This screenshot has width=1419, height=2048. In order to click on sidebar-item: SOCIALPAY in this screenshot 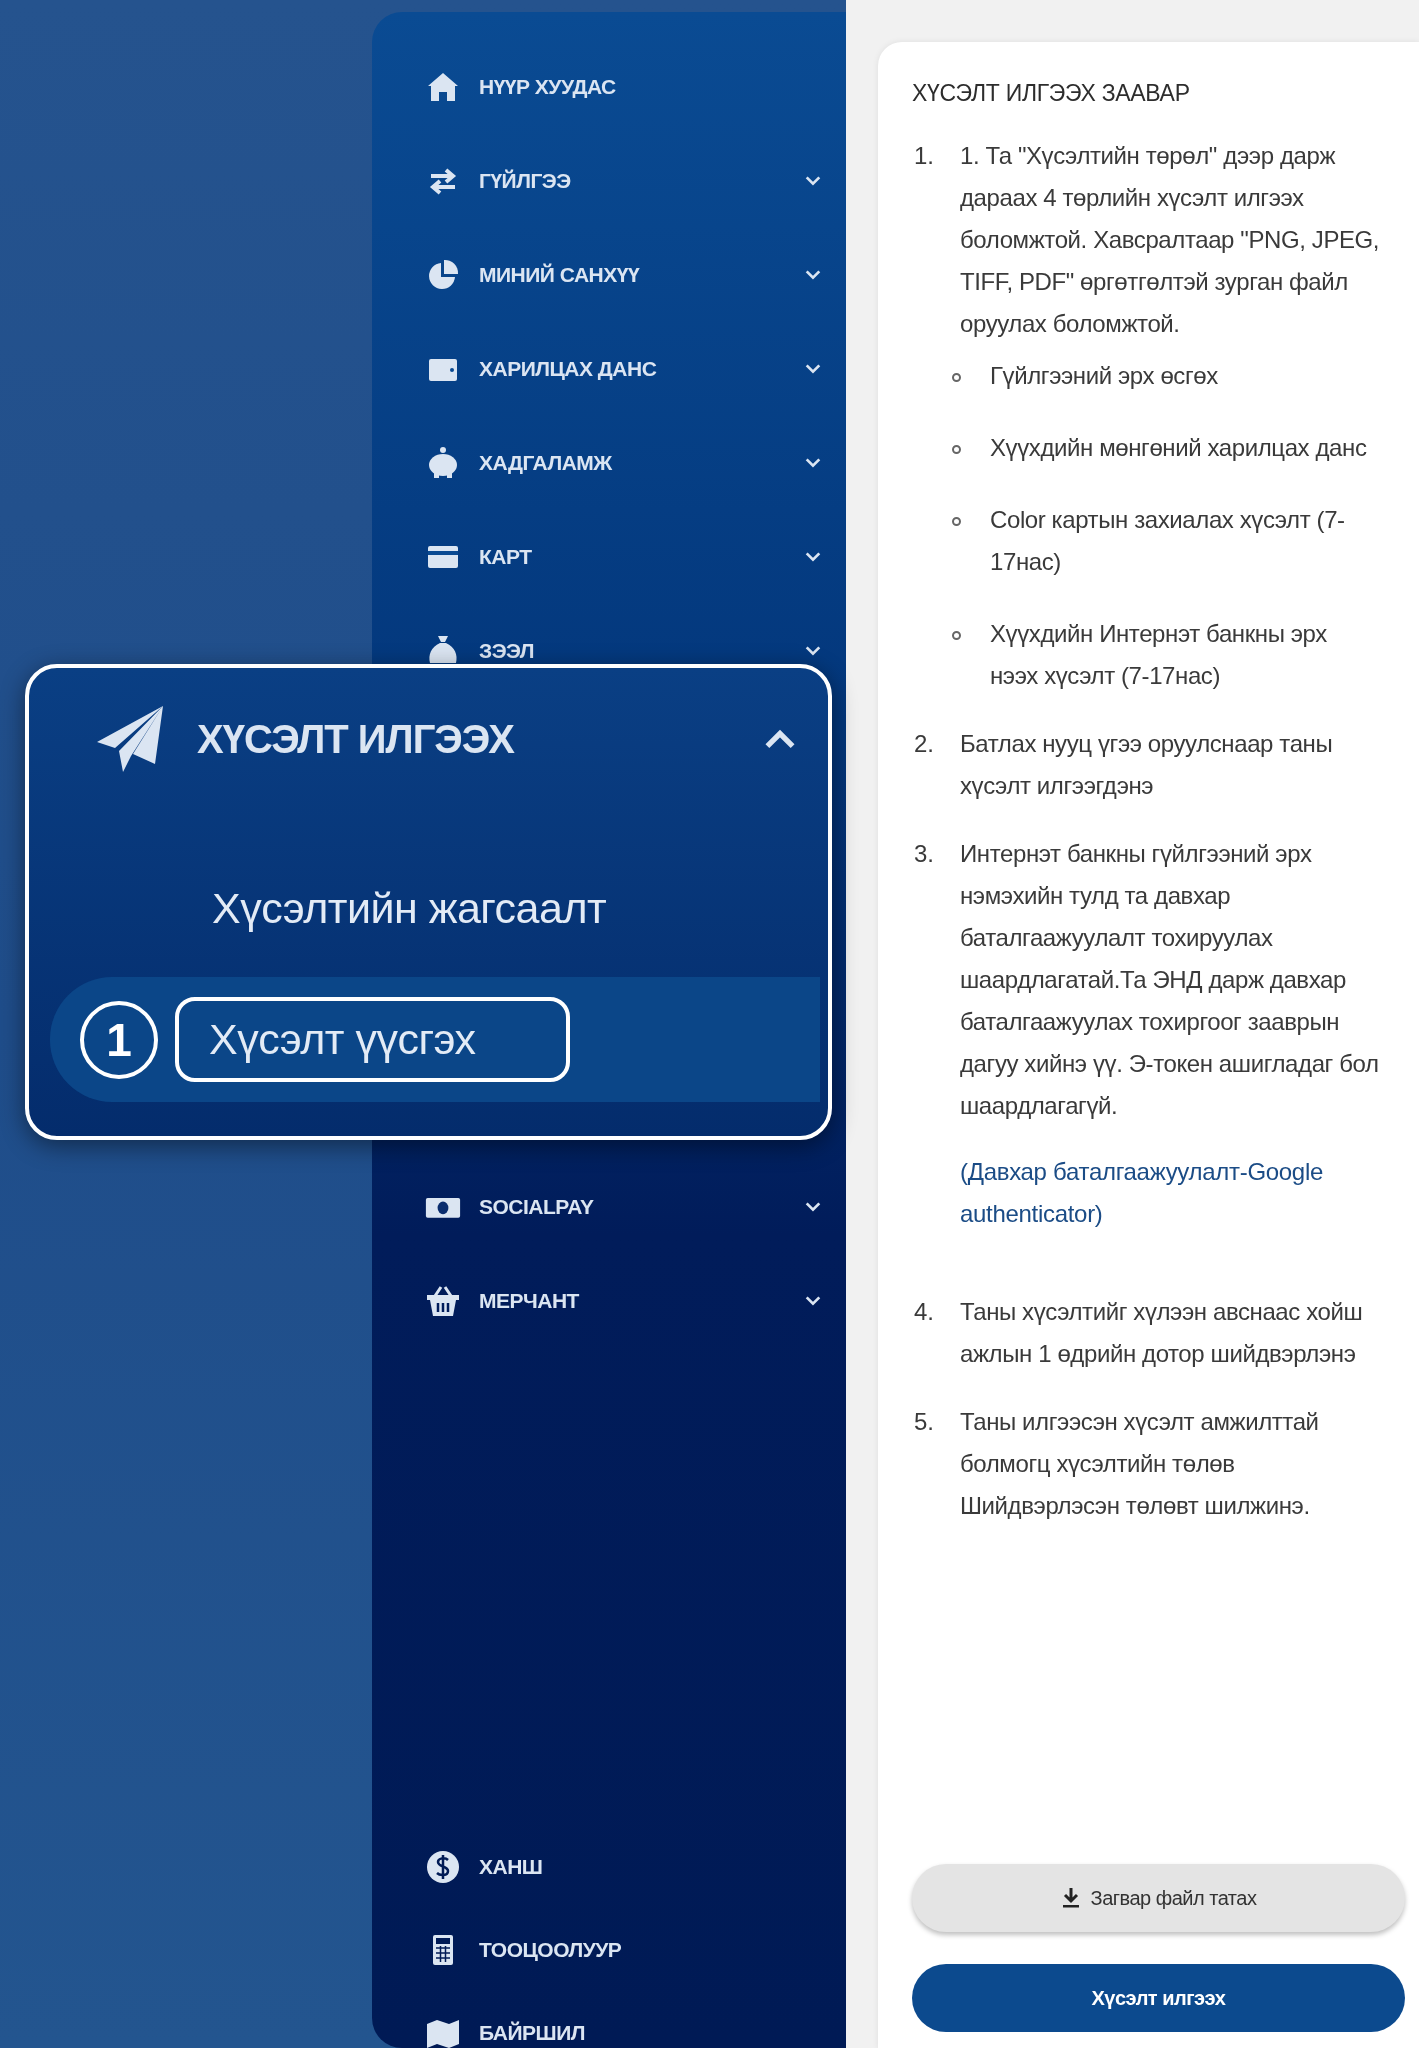, I will do `click(609, 1207)`.